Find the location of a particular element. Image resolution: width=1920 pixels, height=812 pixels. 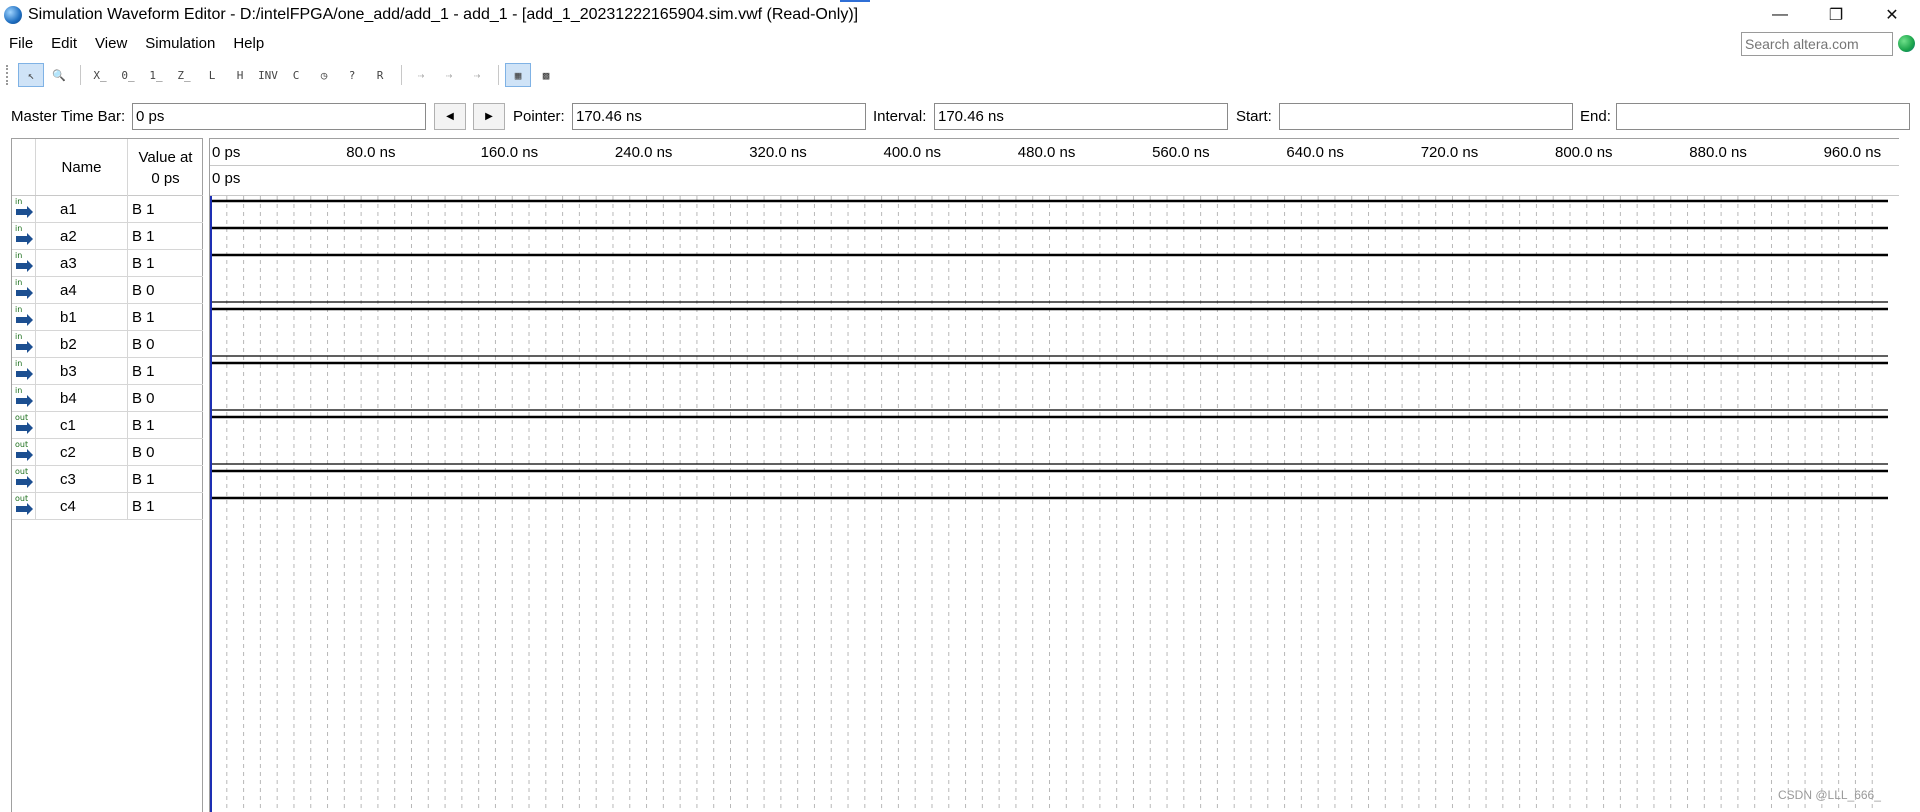

dont-care-icon: ? is located at coordinates (352, 75).